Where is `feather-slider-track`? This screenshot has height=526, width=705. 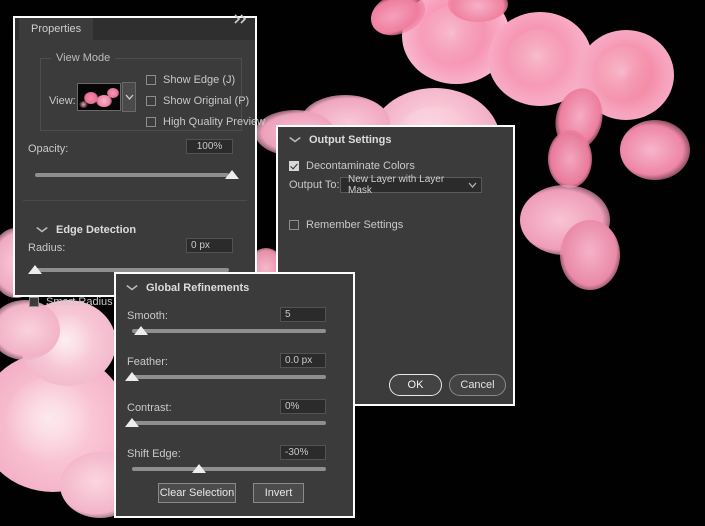
feather-slider-track is located at coordinates (229, 377).